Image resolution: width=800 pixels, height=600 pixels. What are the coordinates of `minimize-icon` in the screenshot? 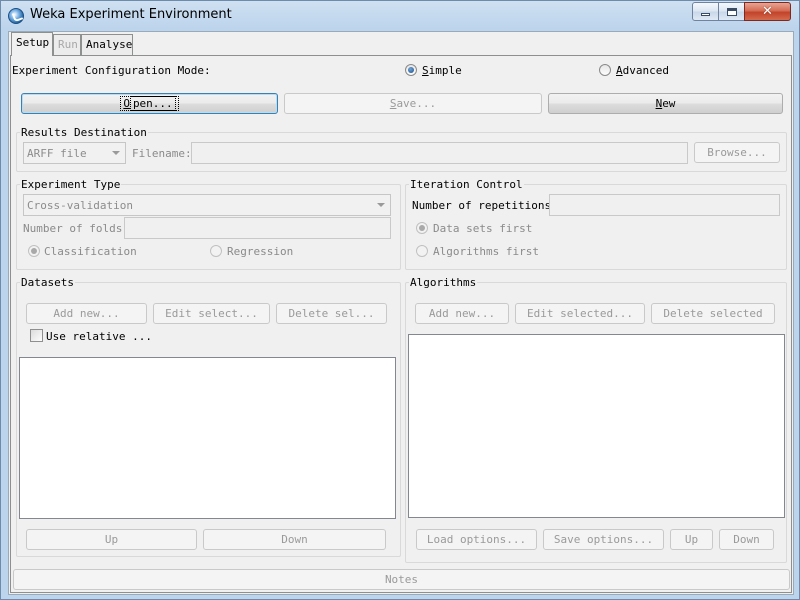 It's located at (705, 14).